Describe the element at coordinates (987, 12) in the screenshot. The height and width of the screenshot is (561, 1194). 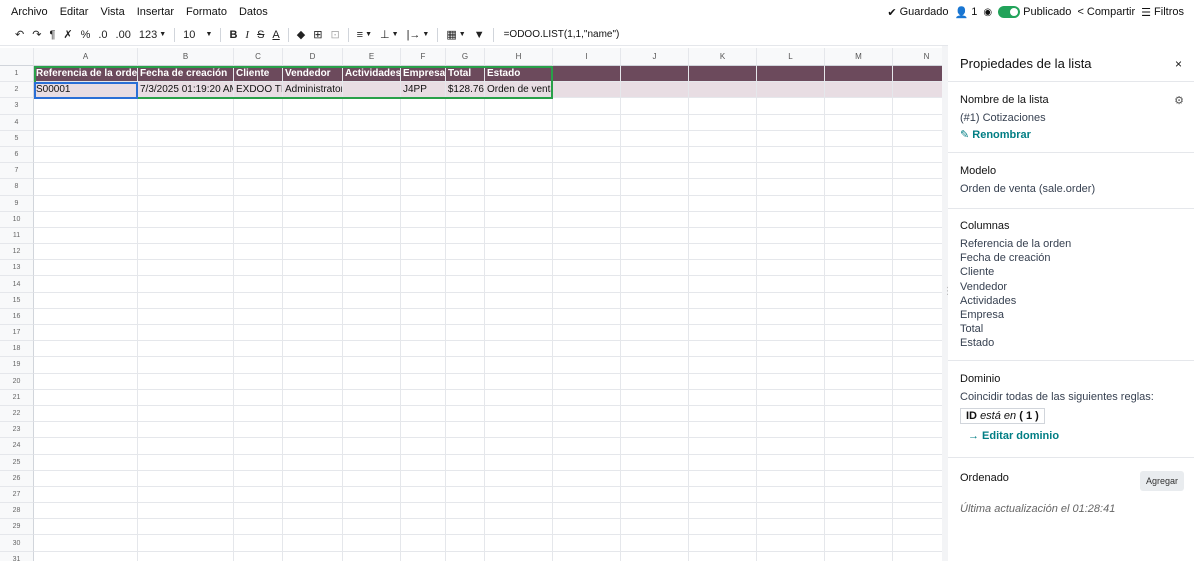
I see `globe-icon: ◉` at that location.